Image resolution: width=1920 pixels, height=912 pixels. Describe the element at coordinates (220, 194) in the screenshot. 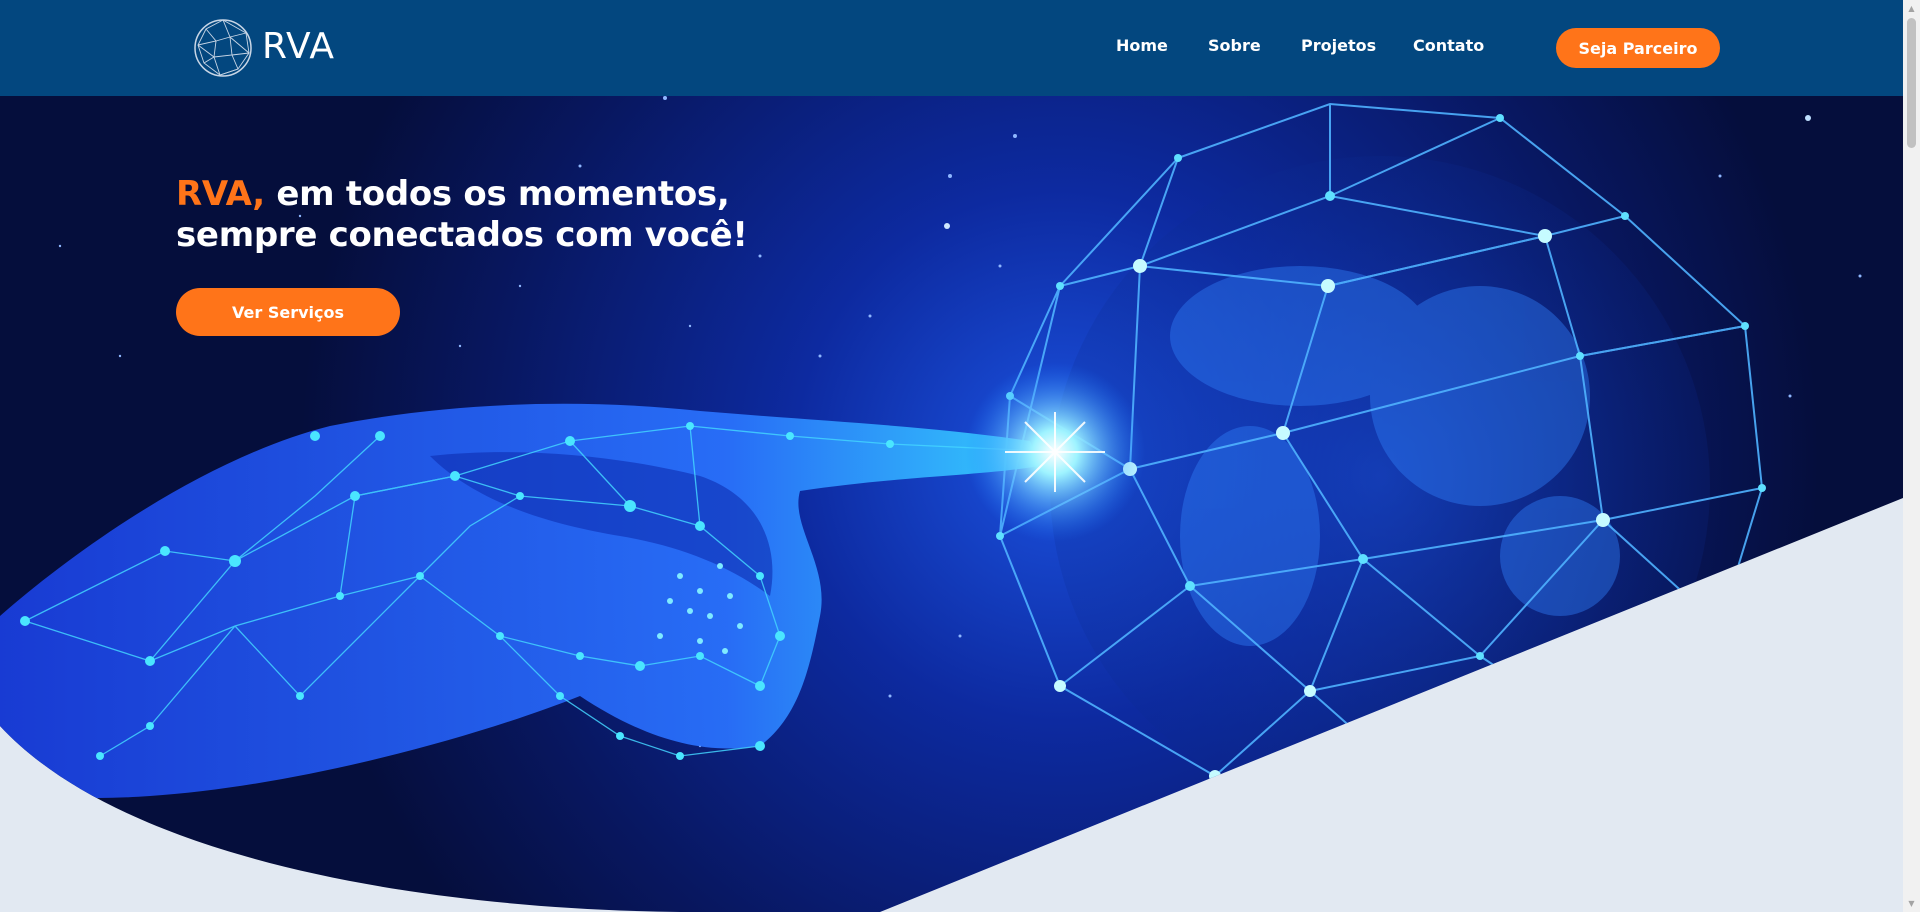

I see `headline-brand: RVA,` at that location.